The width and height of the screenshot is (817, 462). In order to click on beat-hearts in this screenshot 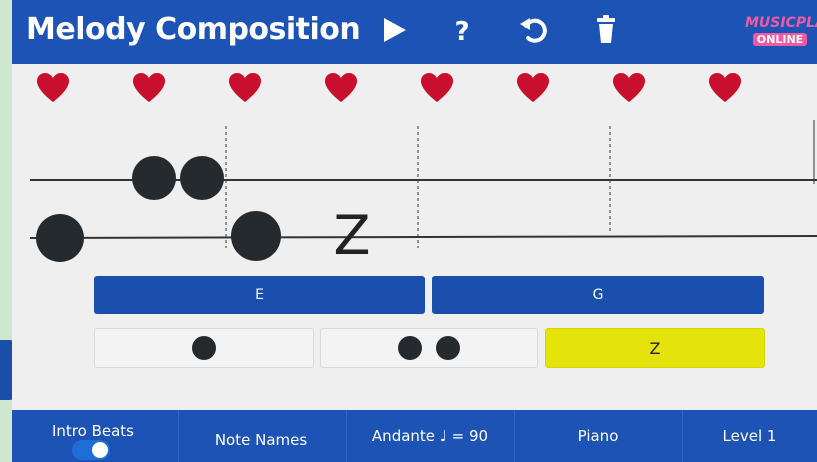, I will do `click(414, 88)`.